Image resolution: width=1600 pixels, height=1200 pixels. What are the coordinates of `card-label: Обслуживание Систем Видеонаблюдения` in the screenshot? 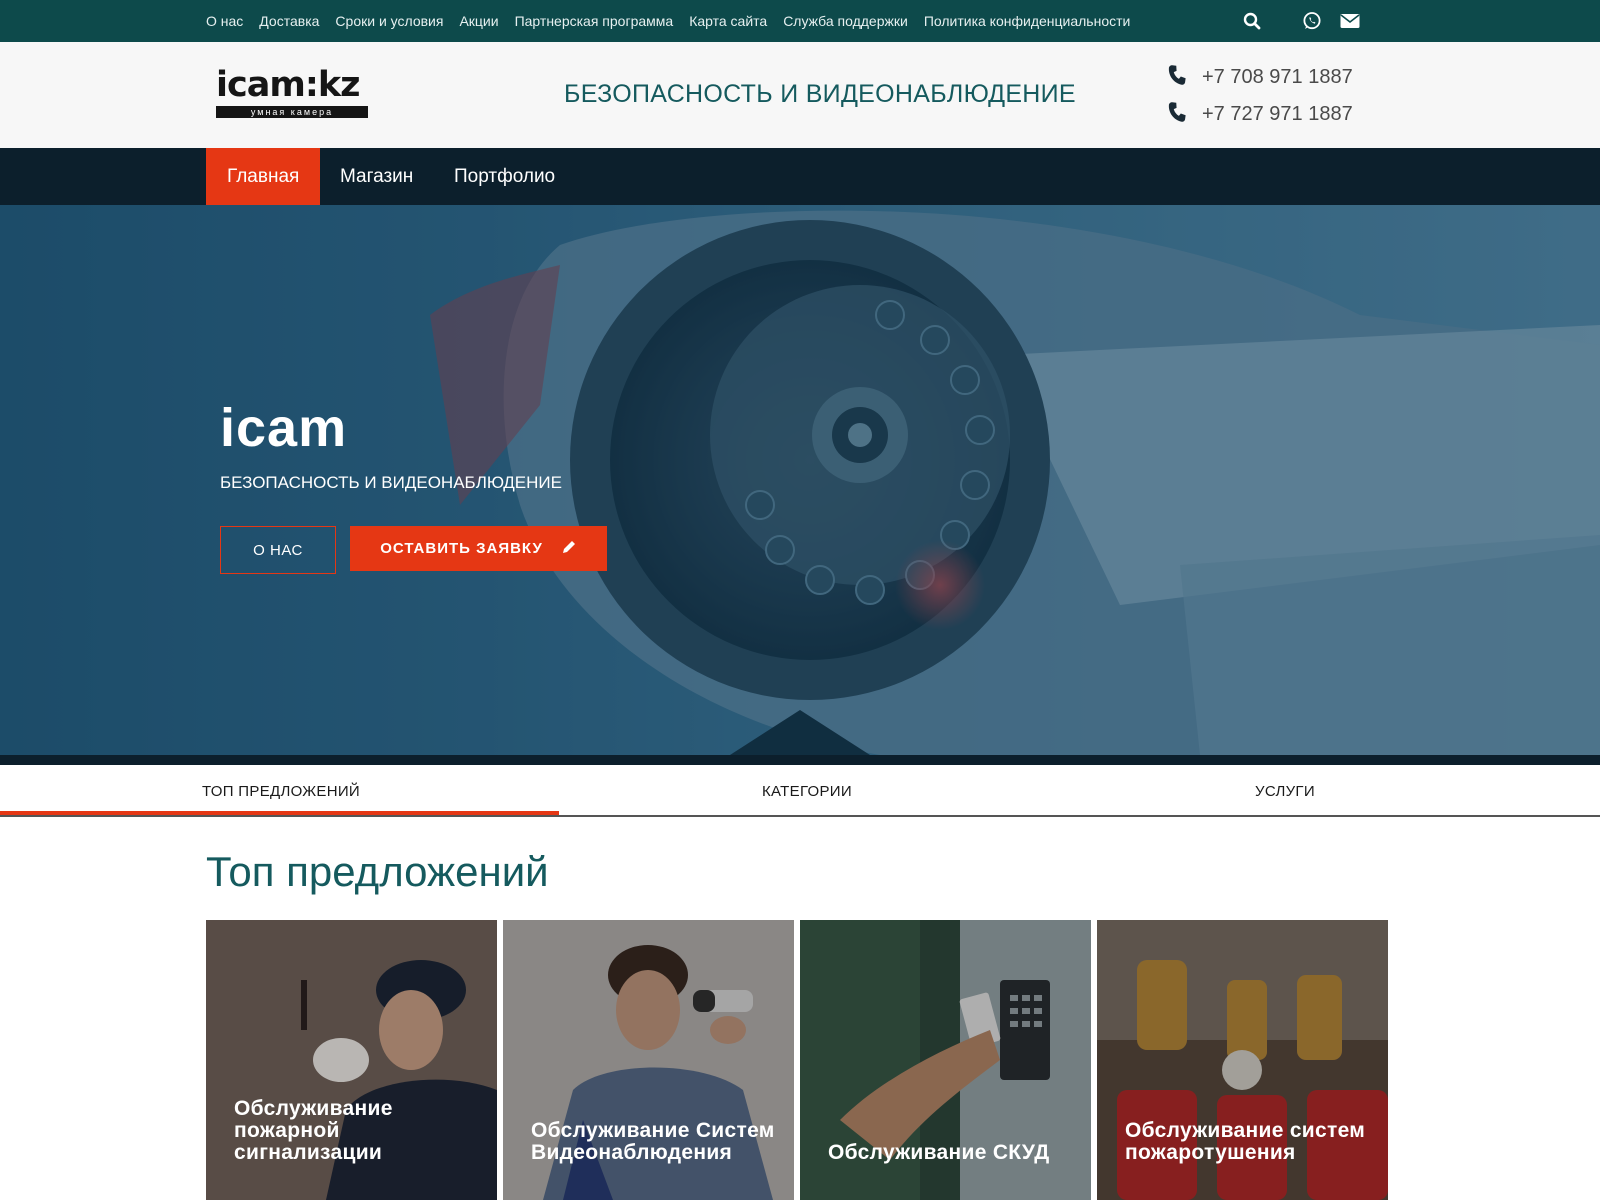 It's located at (653, 1141).